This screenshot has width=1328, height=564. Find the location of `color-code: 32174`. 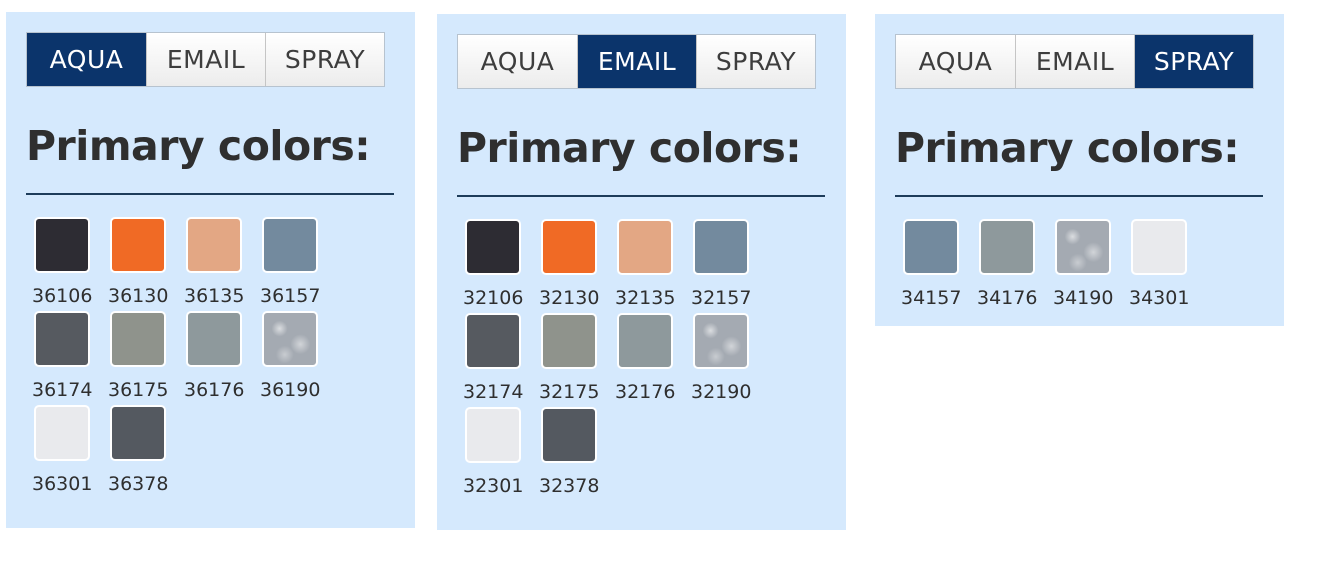

color-code: 32174 is located at coordinates (493, 392).